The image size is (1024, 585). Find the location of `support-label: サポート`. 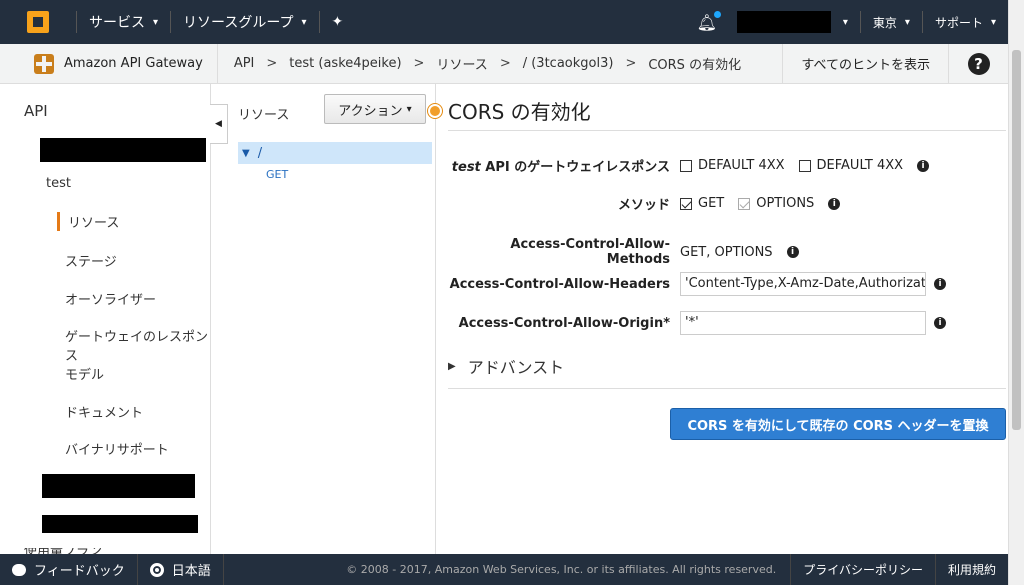

support-label: サポート is located at coordinates (958, 22).